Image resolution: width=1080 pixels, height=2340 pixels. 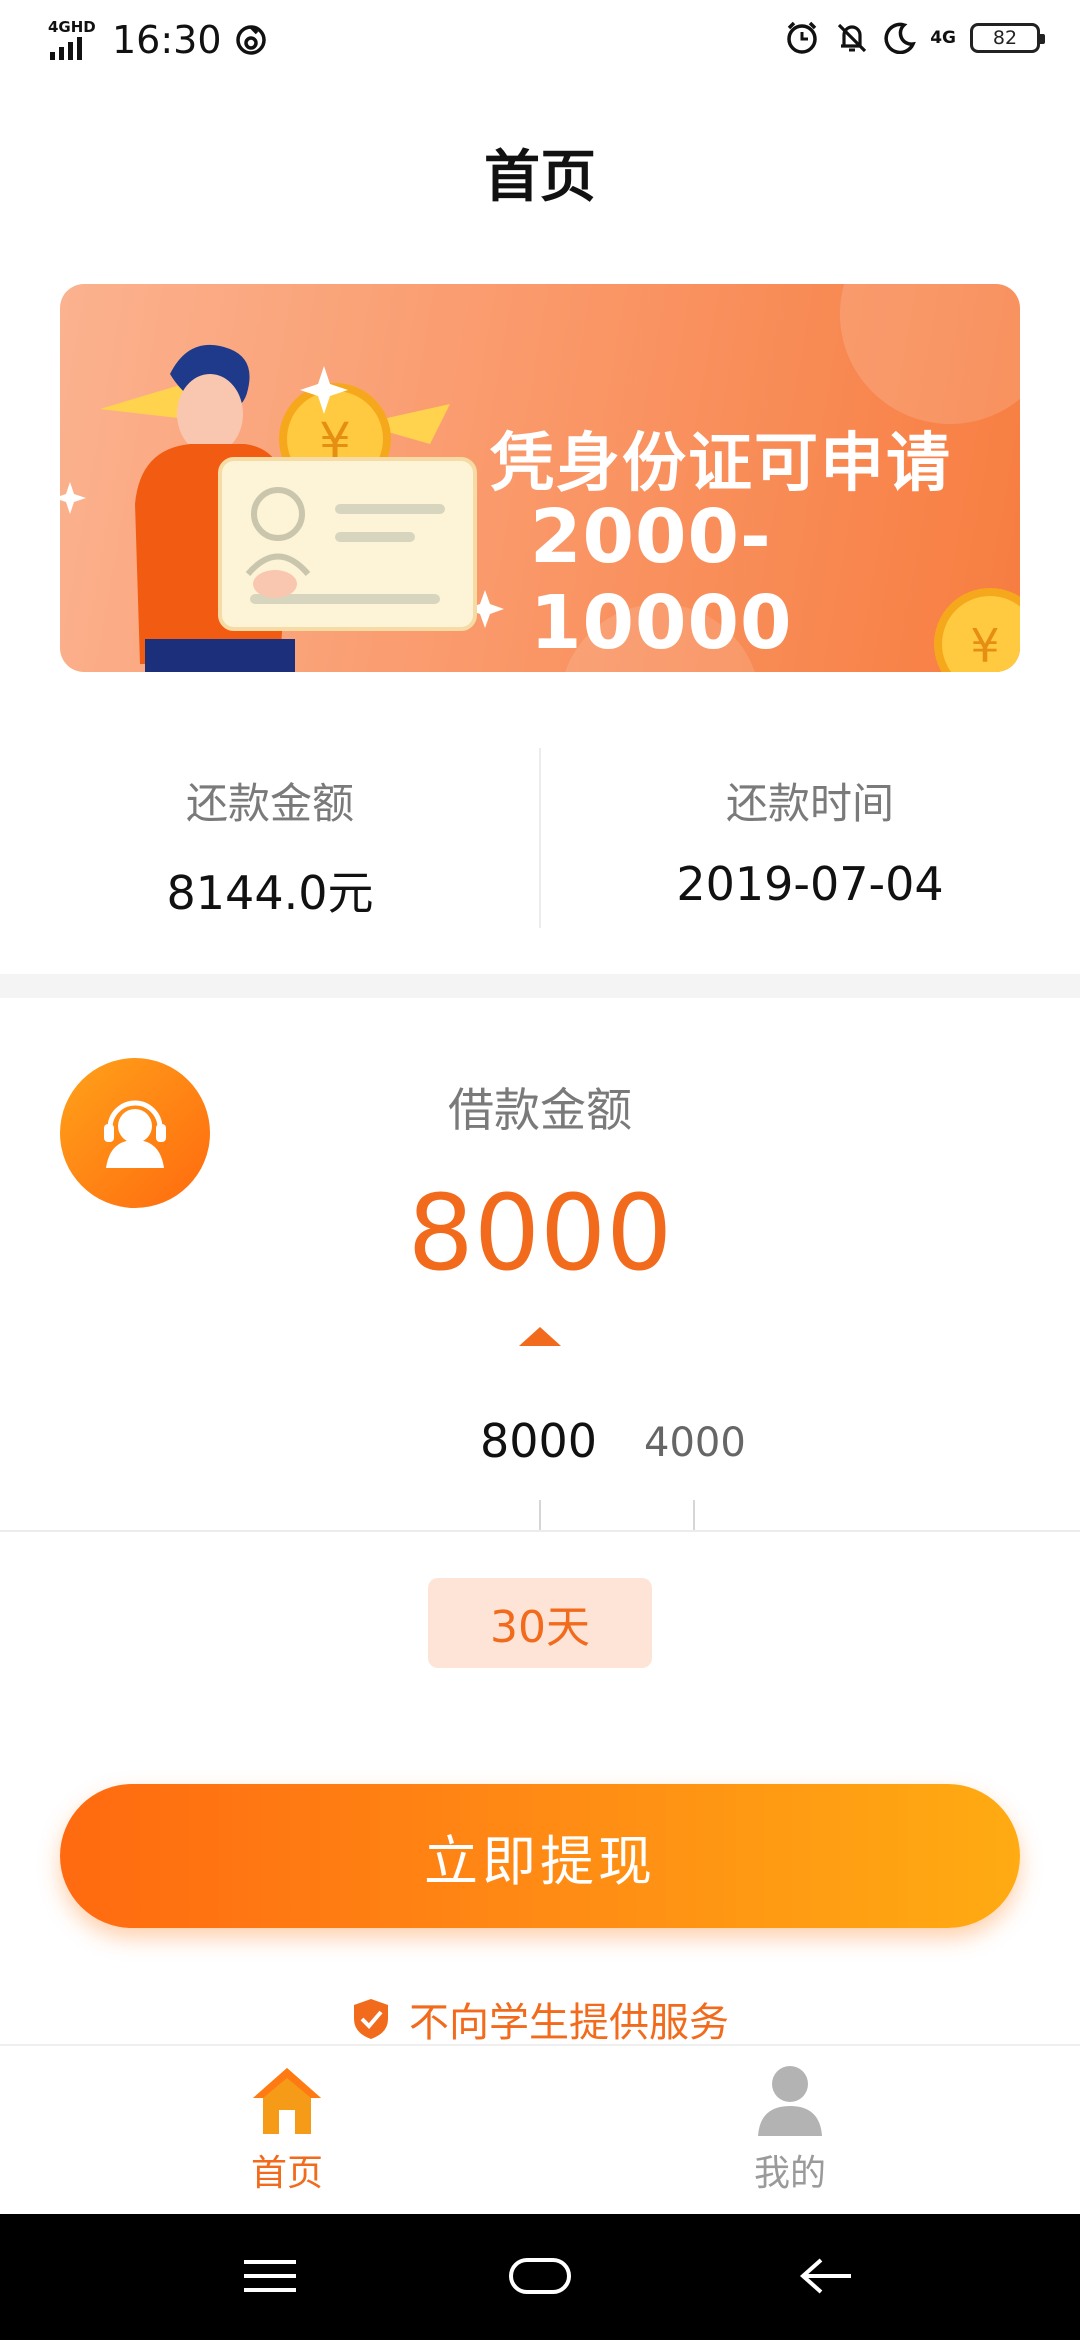 I want to click on student-notice: 不向学生提供服务, so click(x=540, y=2019).